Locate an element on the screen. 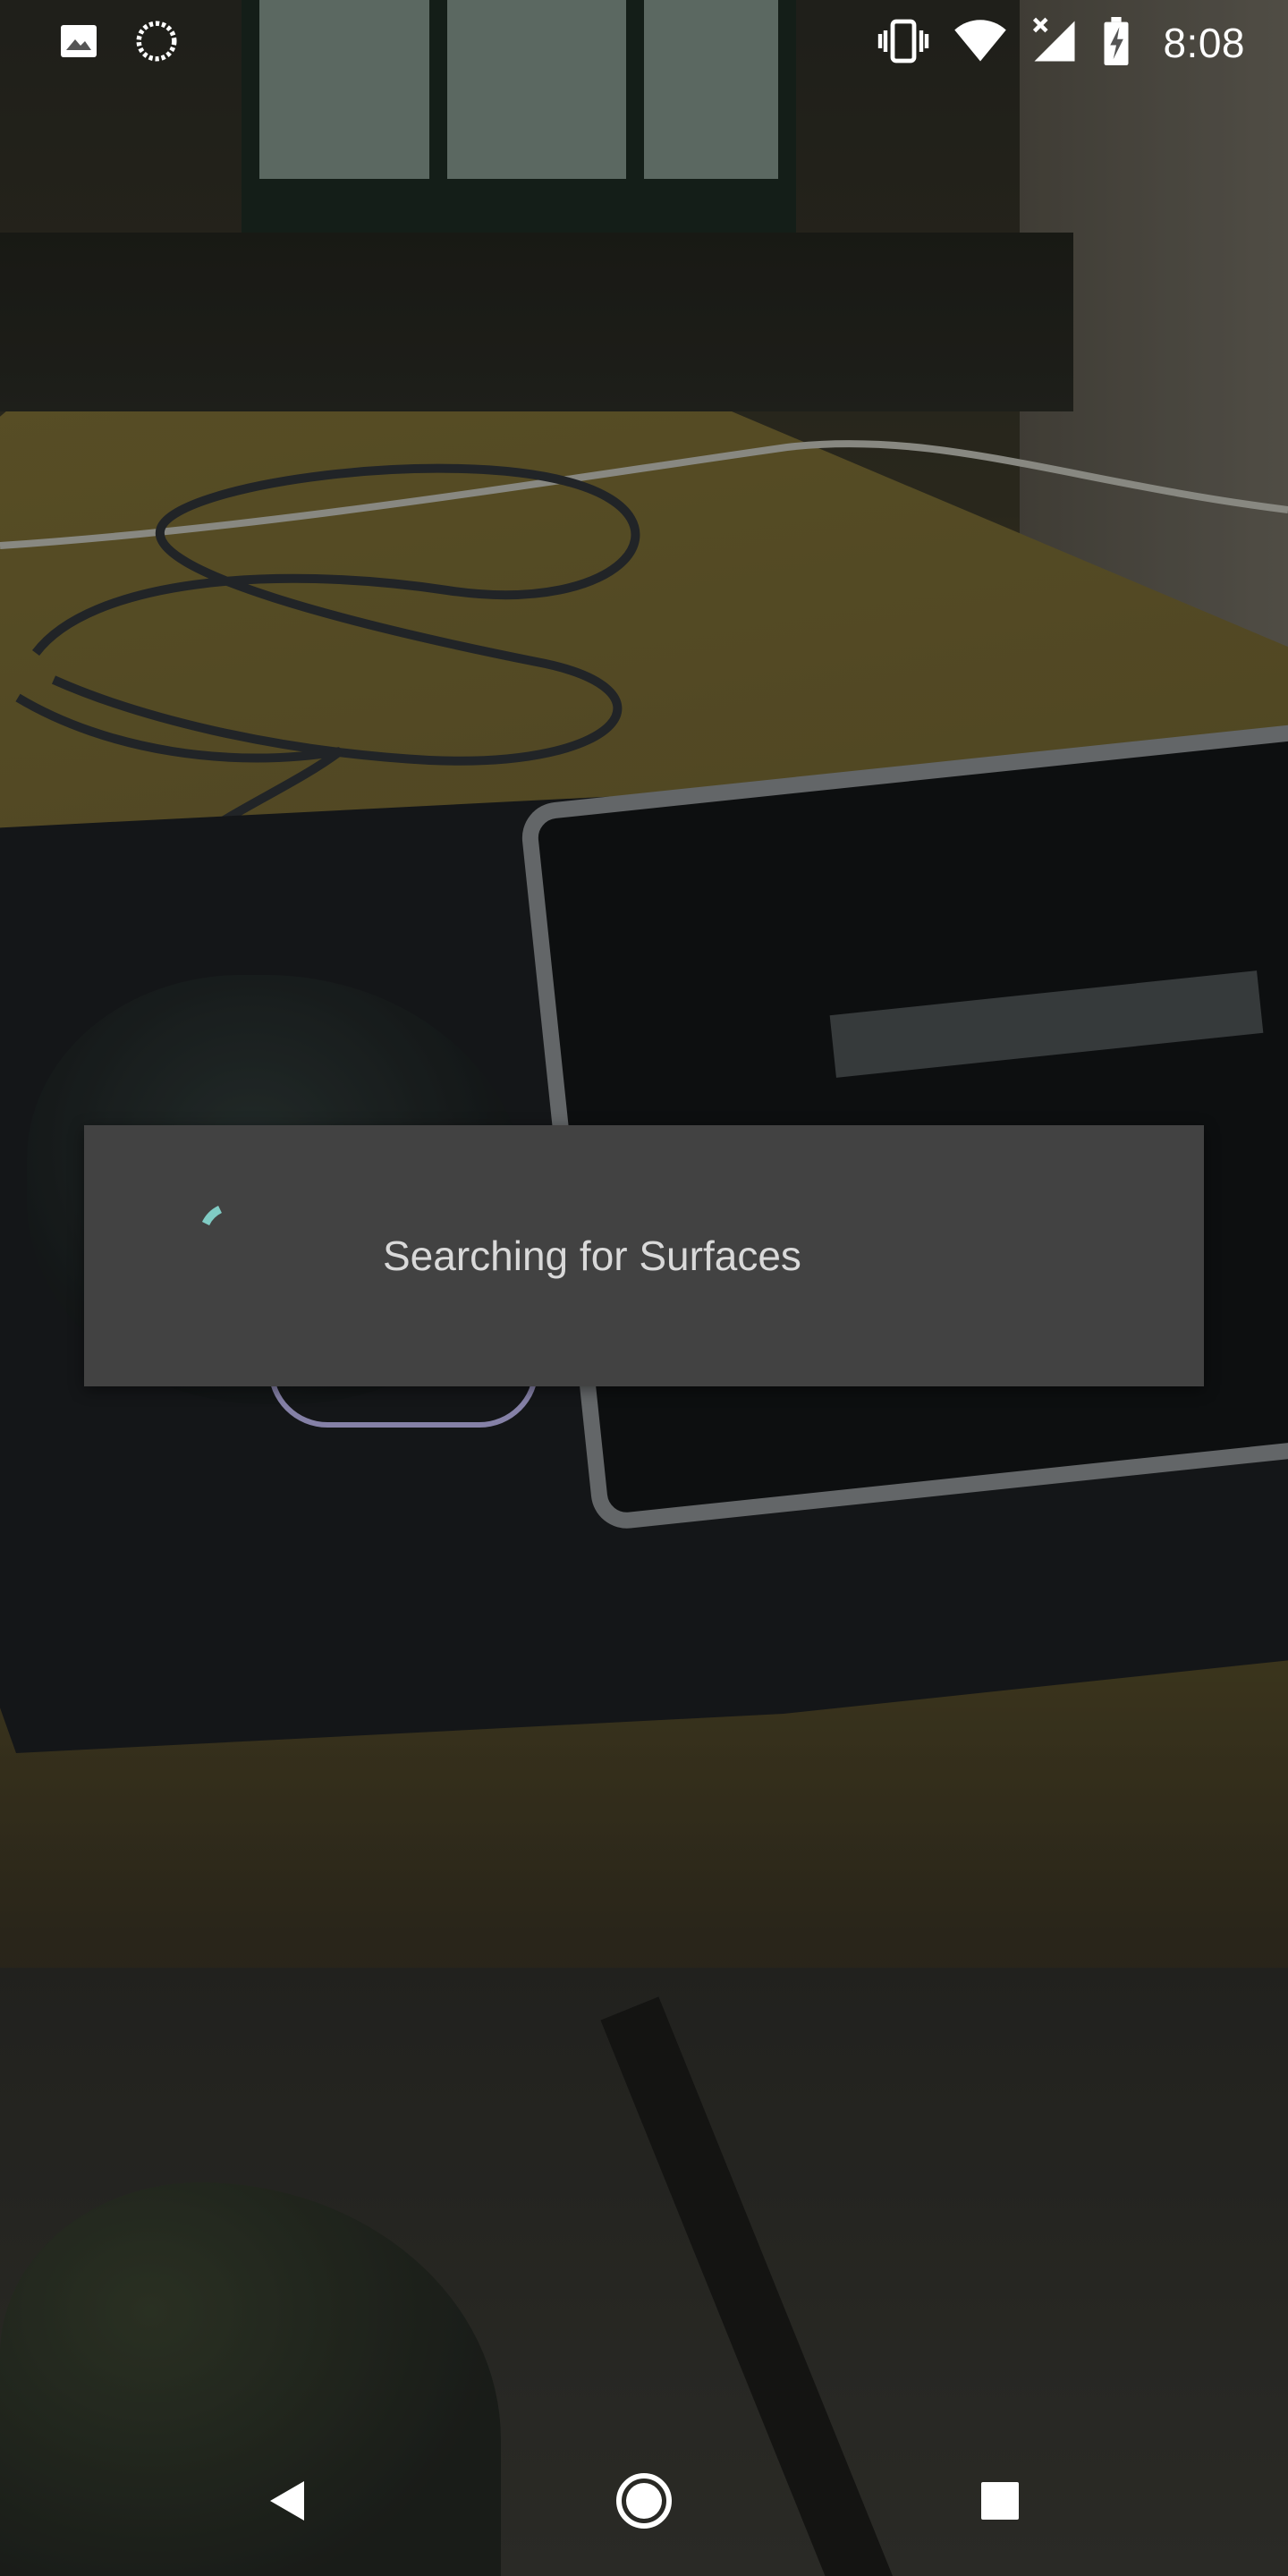  sync-progress-icon is located at coordinates (156, 43).